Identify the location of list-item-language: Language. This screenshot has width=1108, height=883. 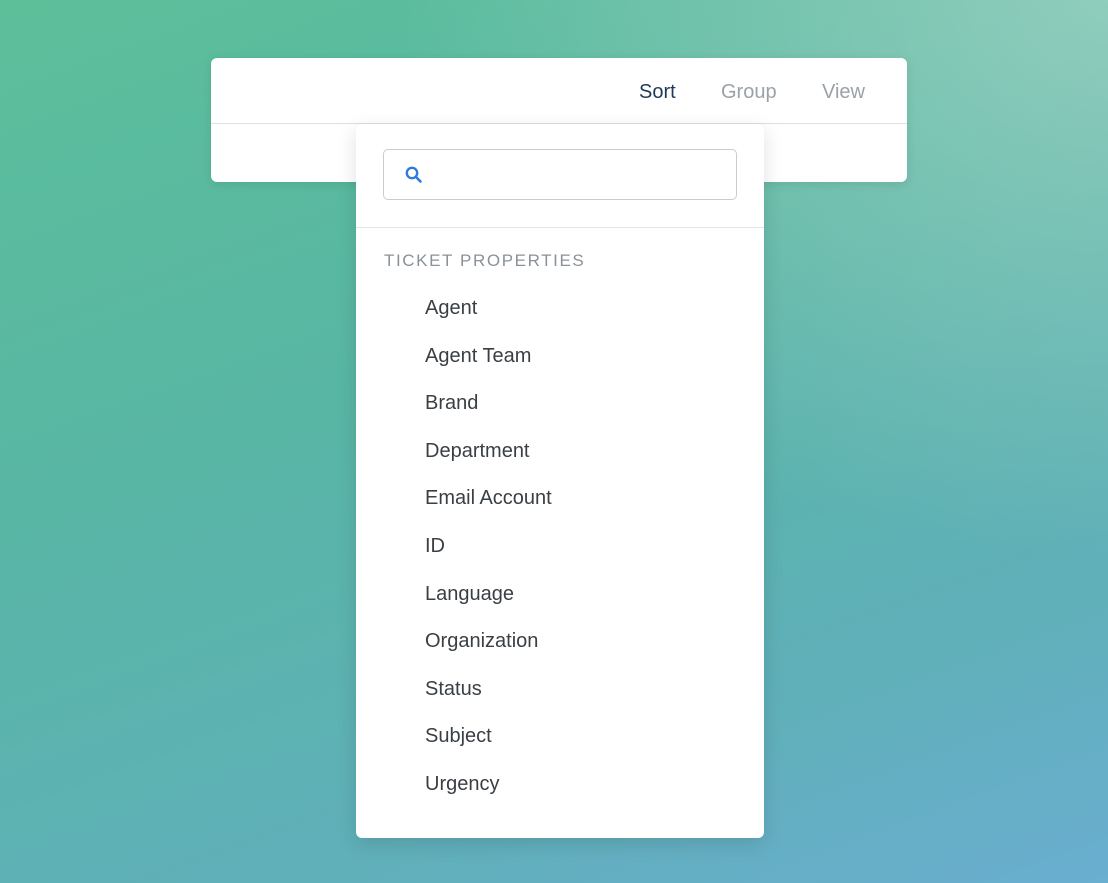
(560, 595).